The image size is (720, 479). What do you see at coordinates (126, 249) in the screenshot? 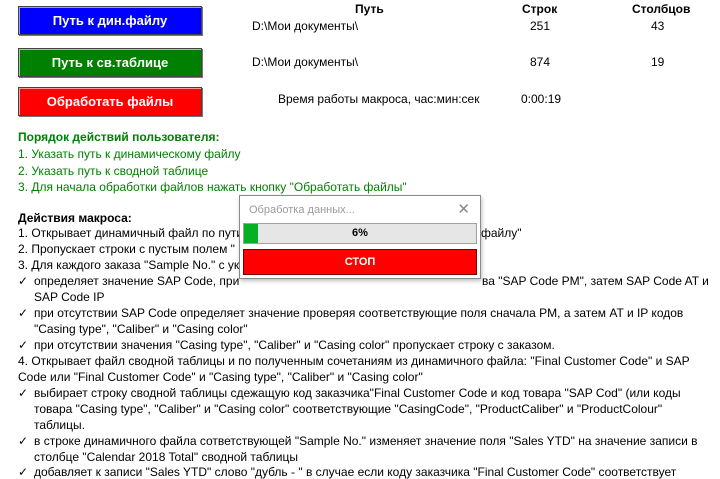
I see `macro-line-2: 2. Пропускает строки с пустым полем "` at bounding box center [126, 249].